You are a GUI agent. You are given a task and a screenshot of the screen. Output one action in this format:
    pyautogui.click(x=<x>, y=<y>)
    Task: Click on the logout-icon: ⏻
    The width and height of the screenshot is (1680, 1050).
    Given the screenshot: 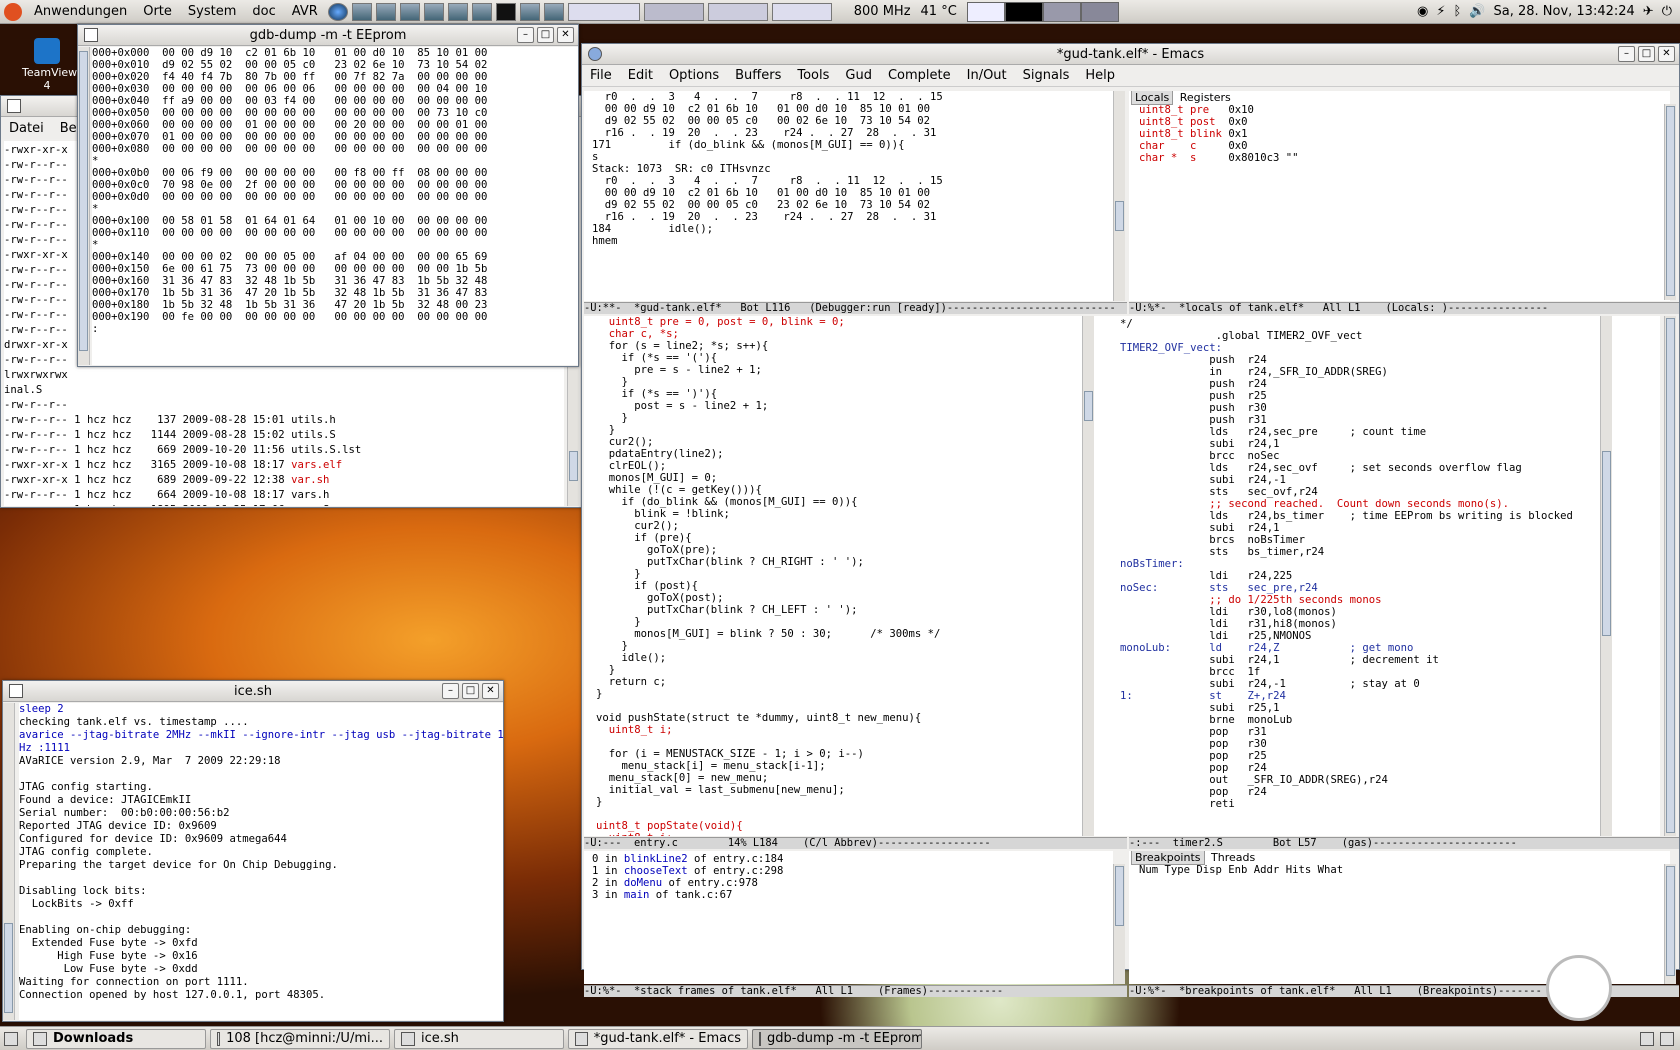 What is the action you would take?
    pyautogui.click(x=1667, y=11)
    